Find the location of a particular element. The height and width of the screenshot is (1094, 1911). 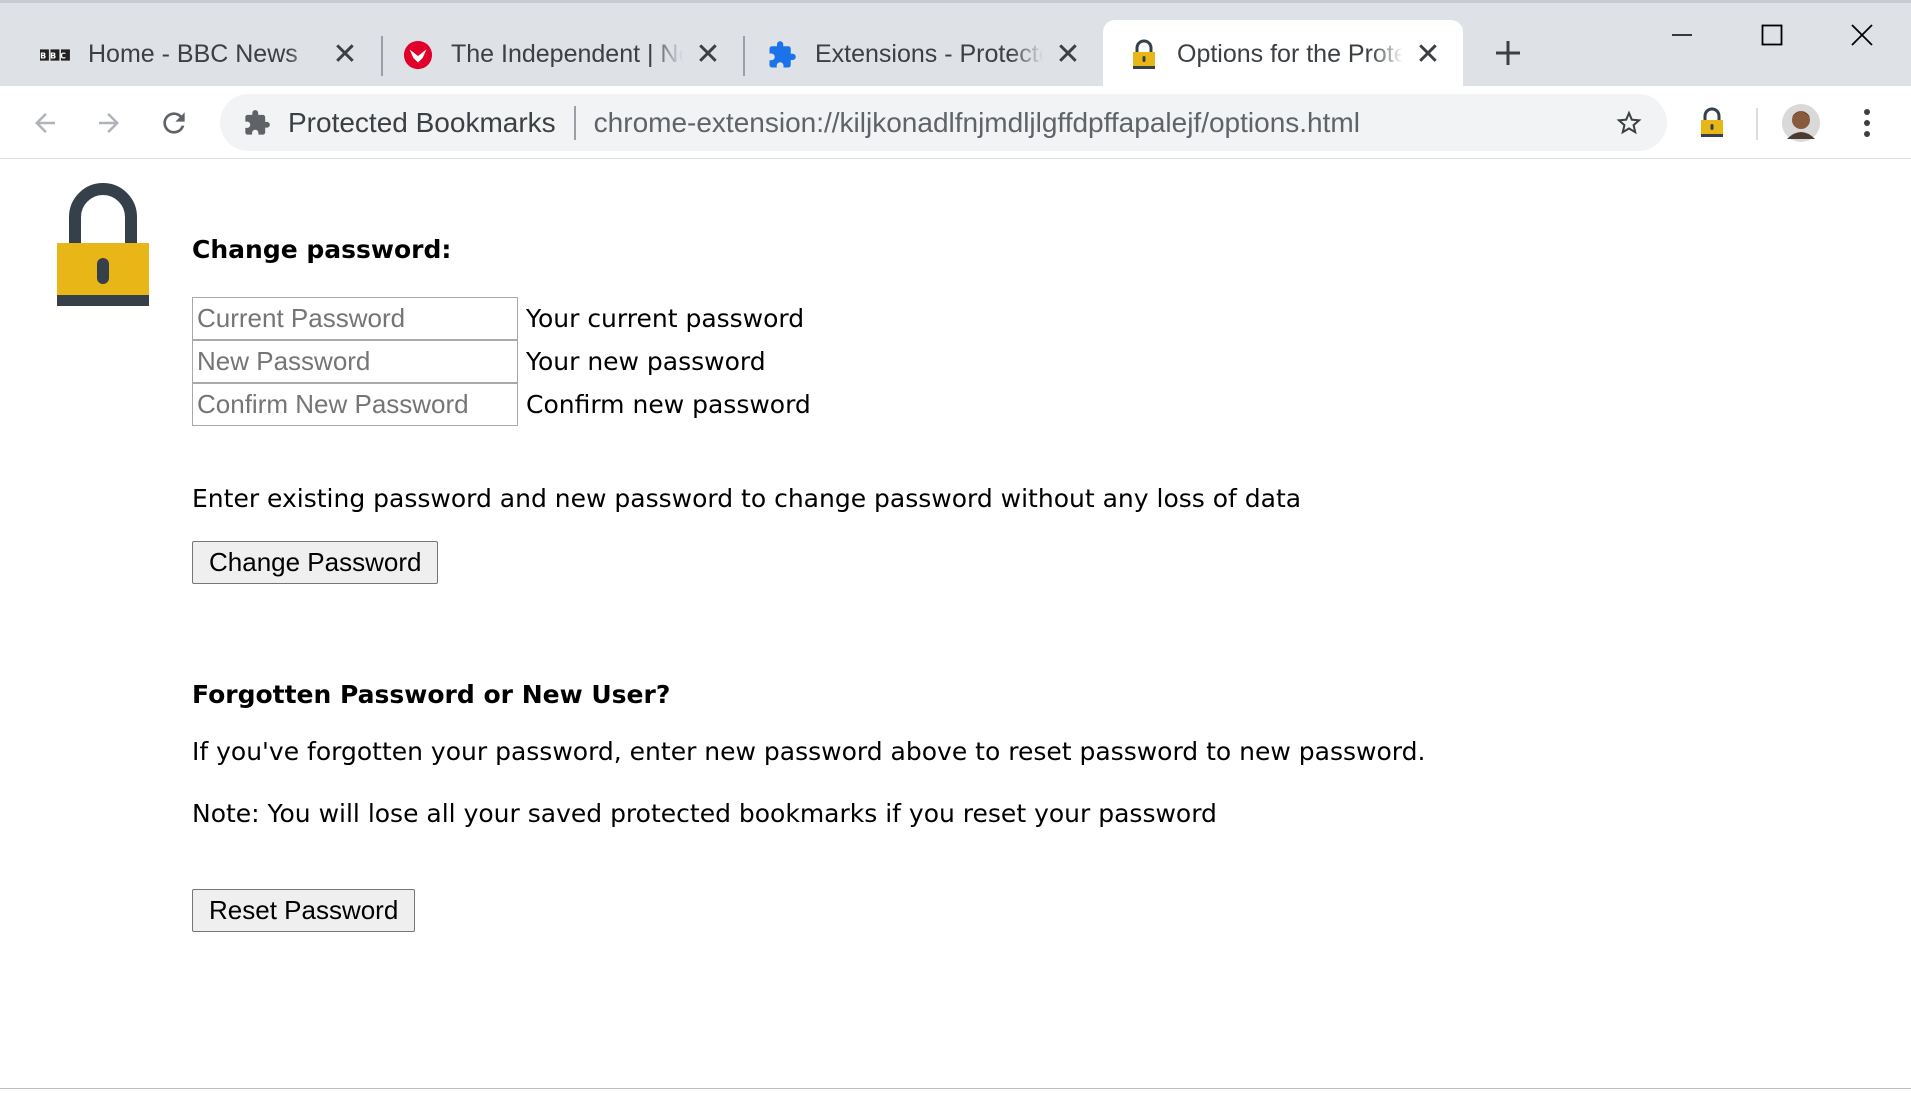

chrome-menu-button is located at coordinates (1867, 123).